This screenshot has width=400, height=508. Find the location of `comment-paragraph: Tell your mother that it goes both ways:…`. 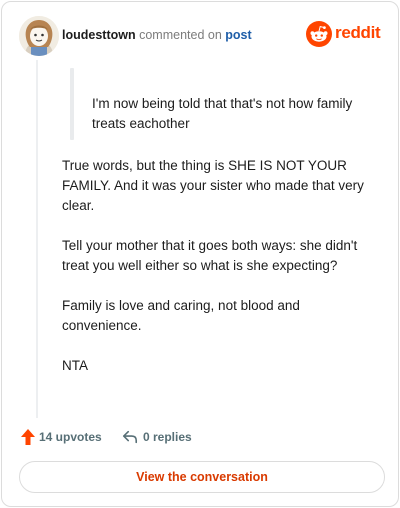

comment-paragraph: Tell your mother that it goes both ways:… is located at coordinates (210, 255).